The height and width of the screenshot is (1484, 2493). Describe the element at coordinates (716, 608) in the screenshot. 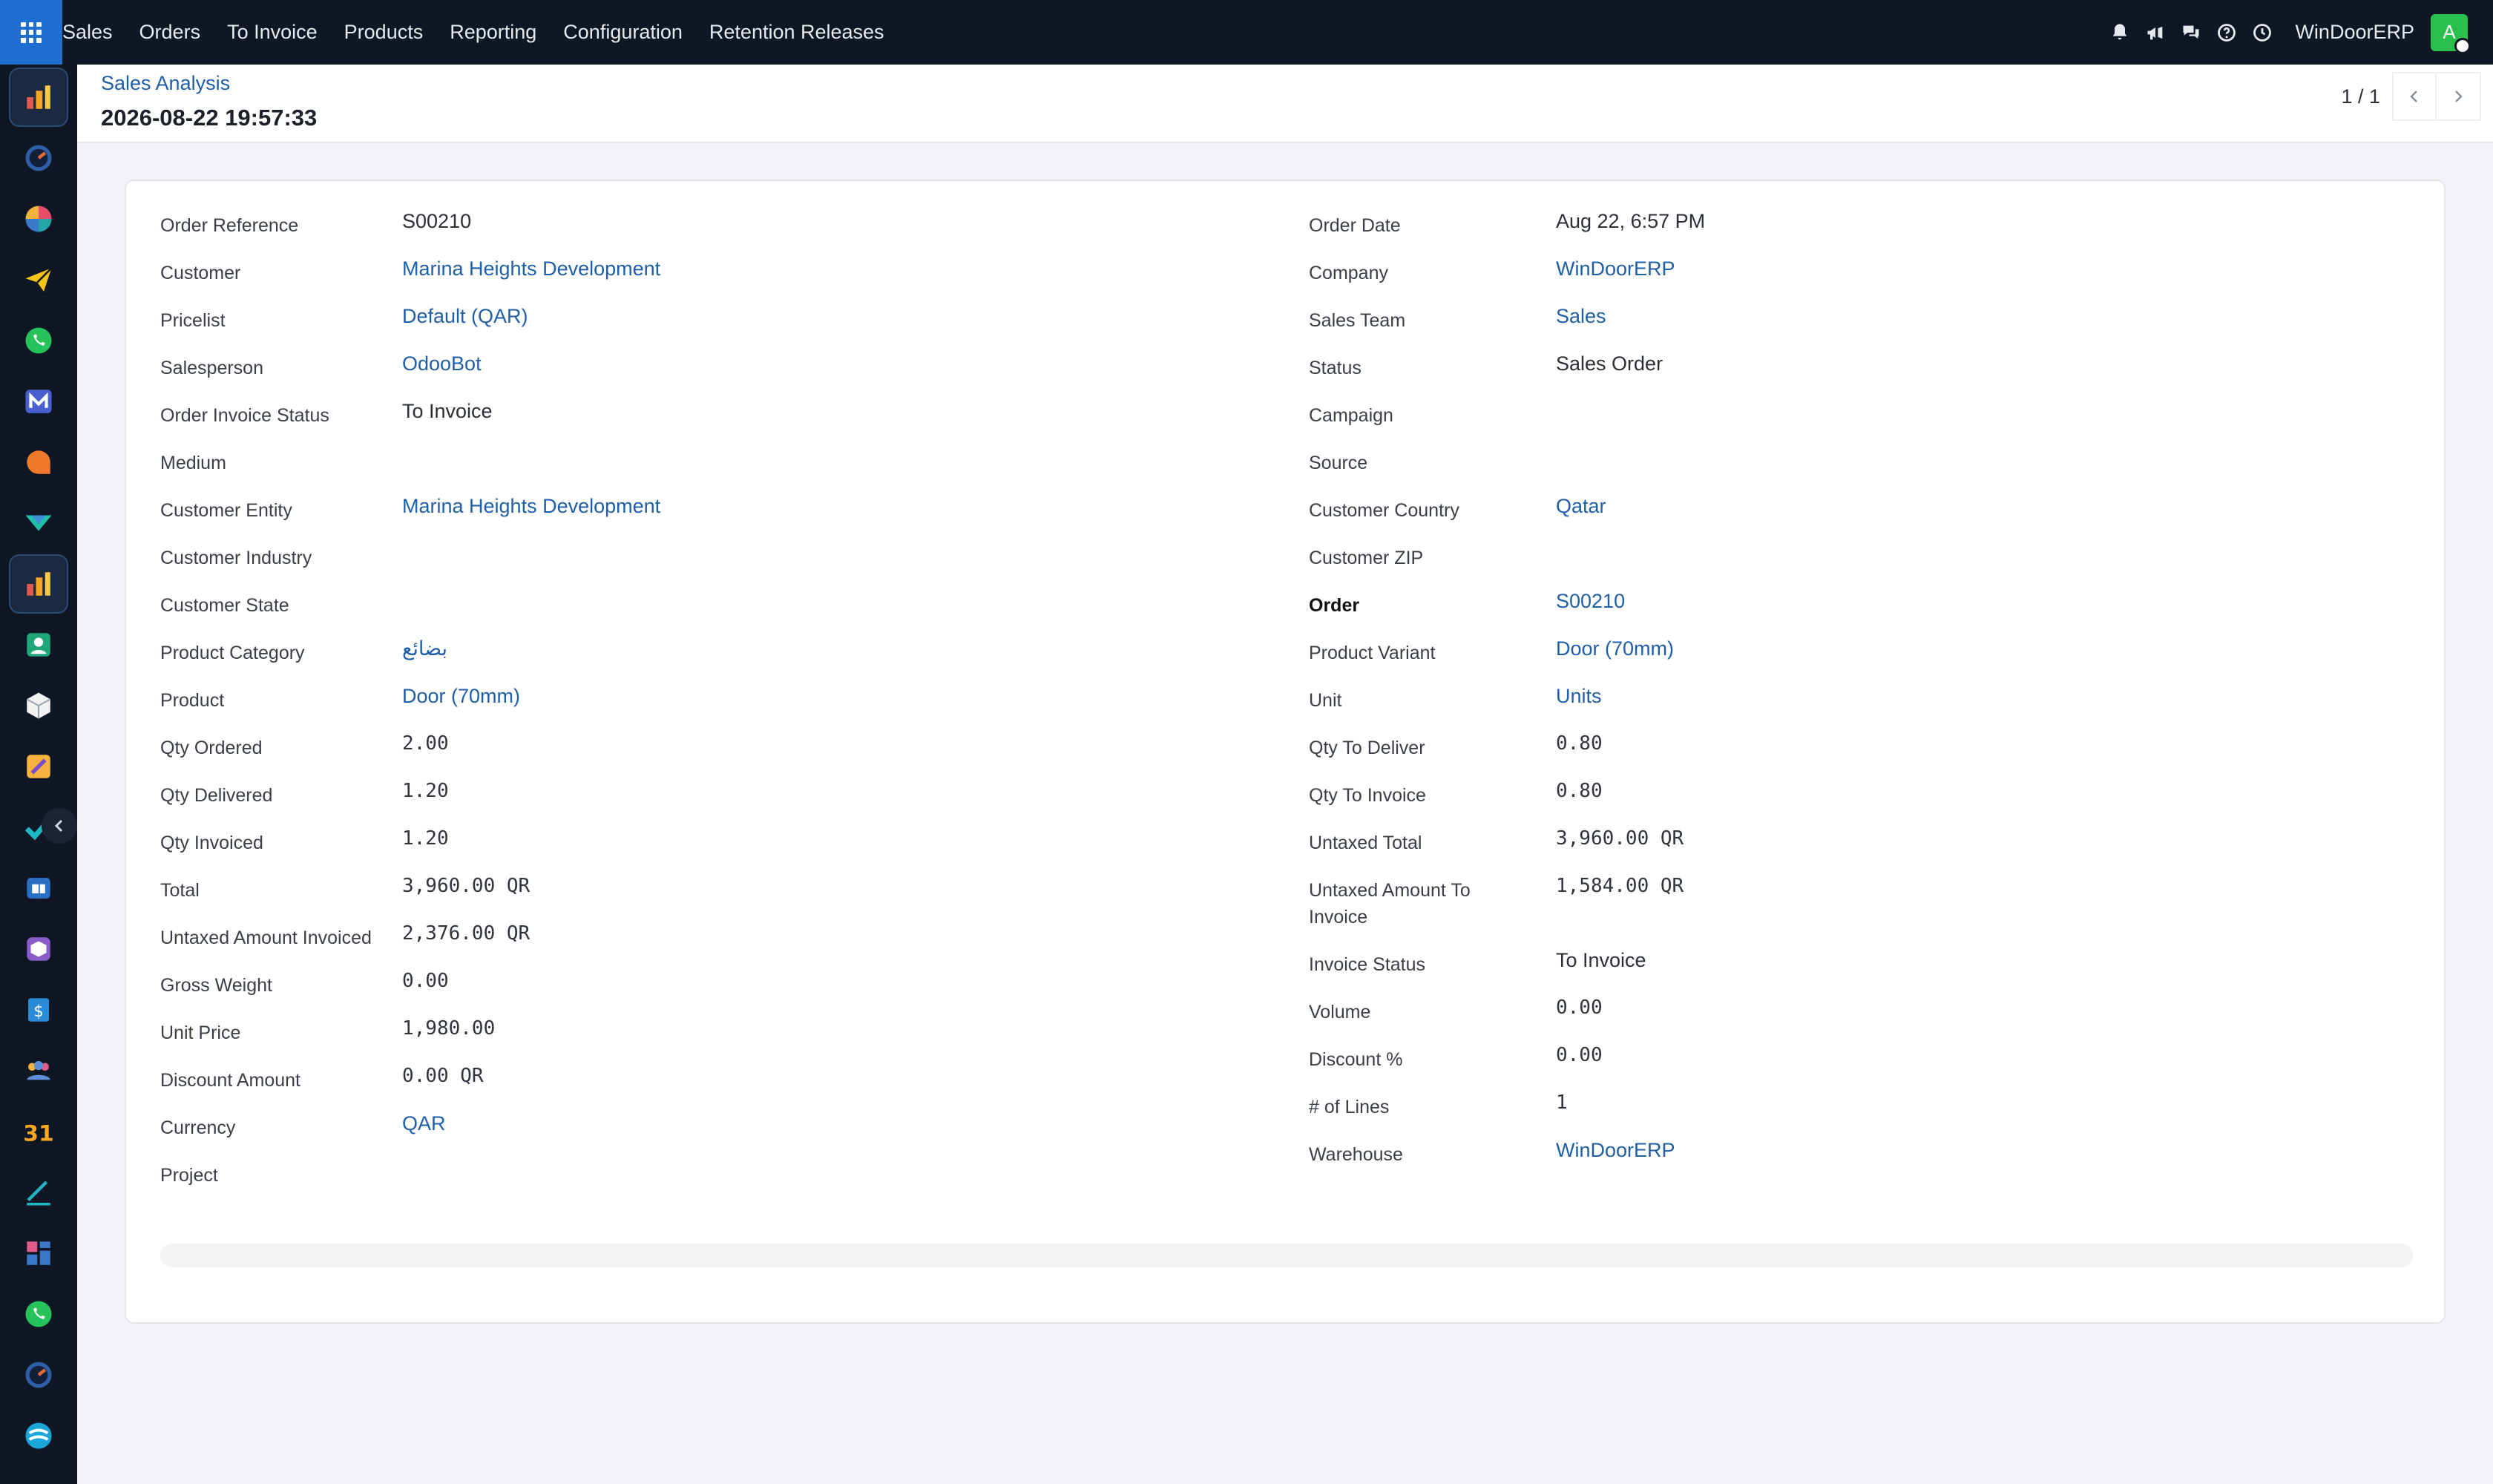

I see `field-row-customer-state: Customer State` at that location.